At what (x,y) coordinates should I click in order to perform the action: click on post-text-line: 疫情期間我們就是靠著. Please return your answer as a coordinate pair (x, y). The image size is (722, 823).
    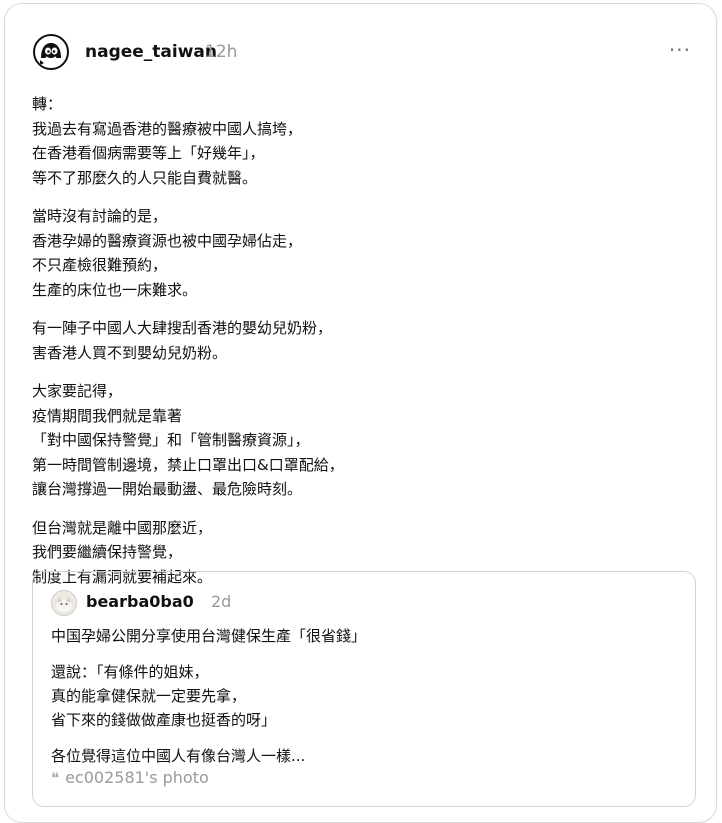
    Looking at the image, I should click on (107, 415).